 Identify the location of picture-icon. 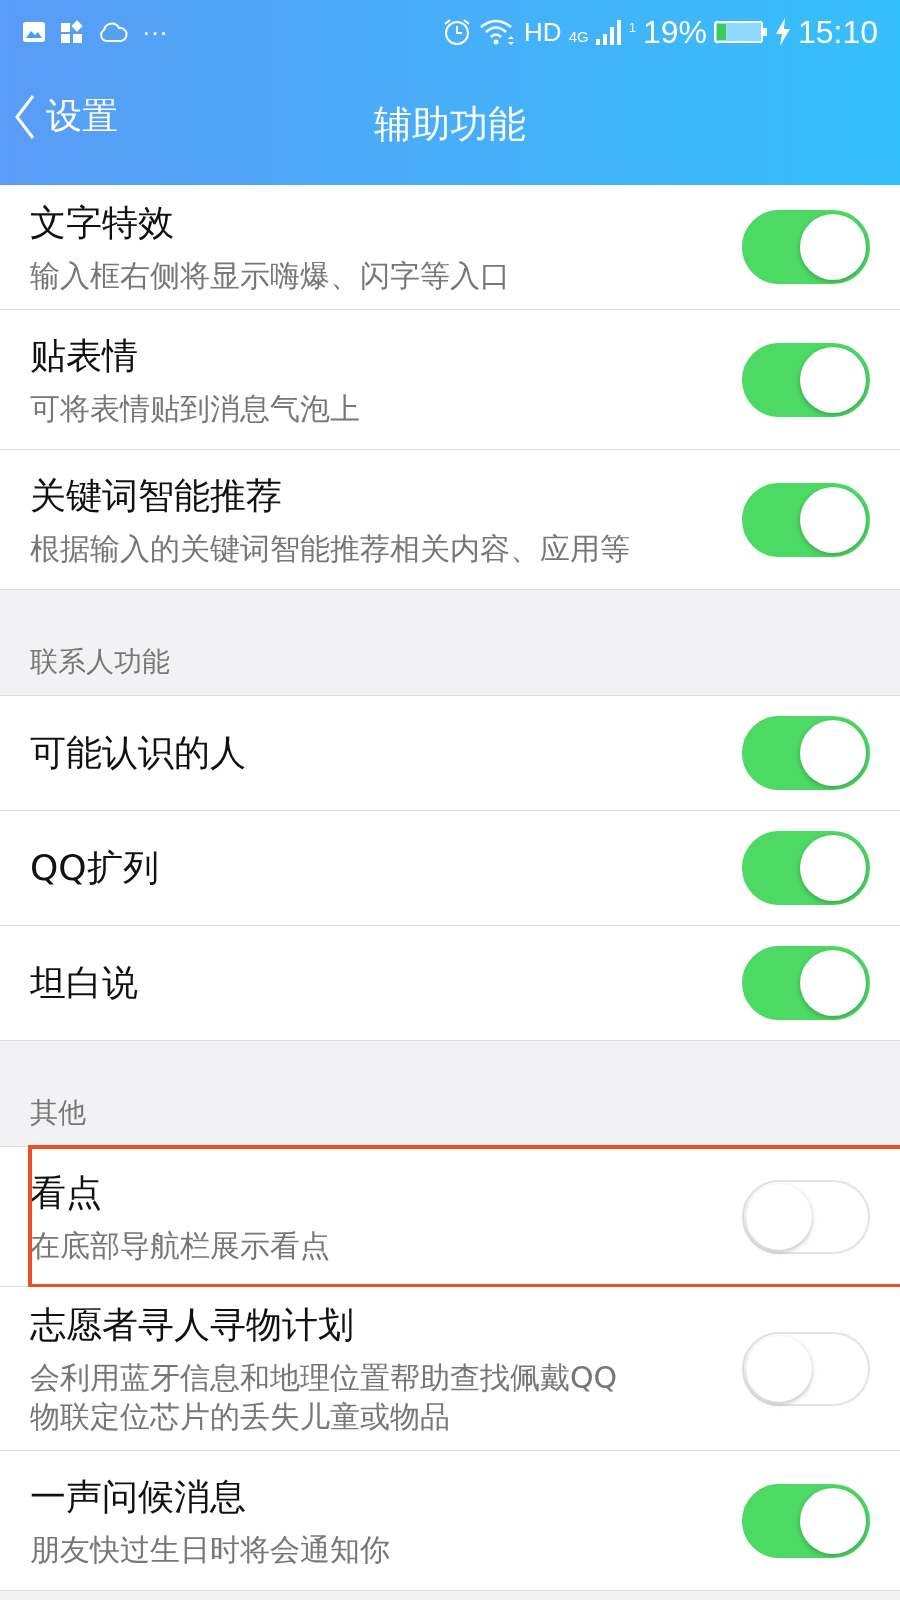
(34, 32).